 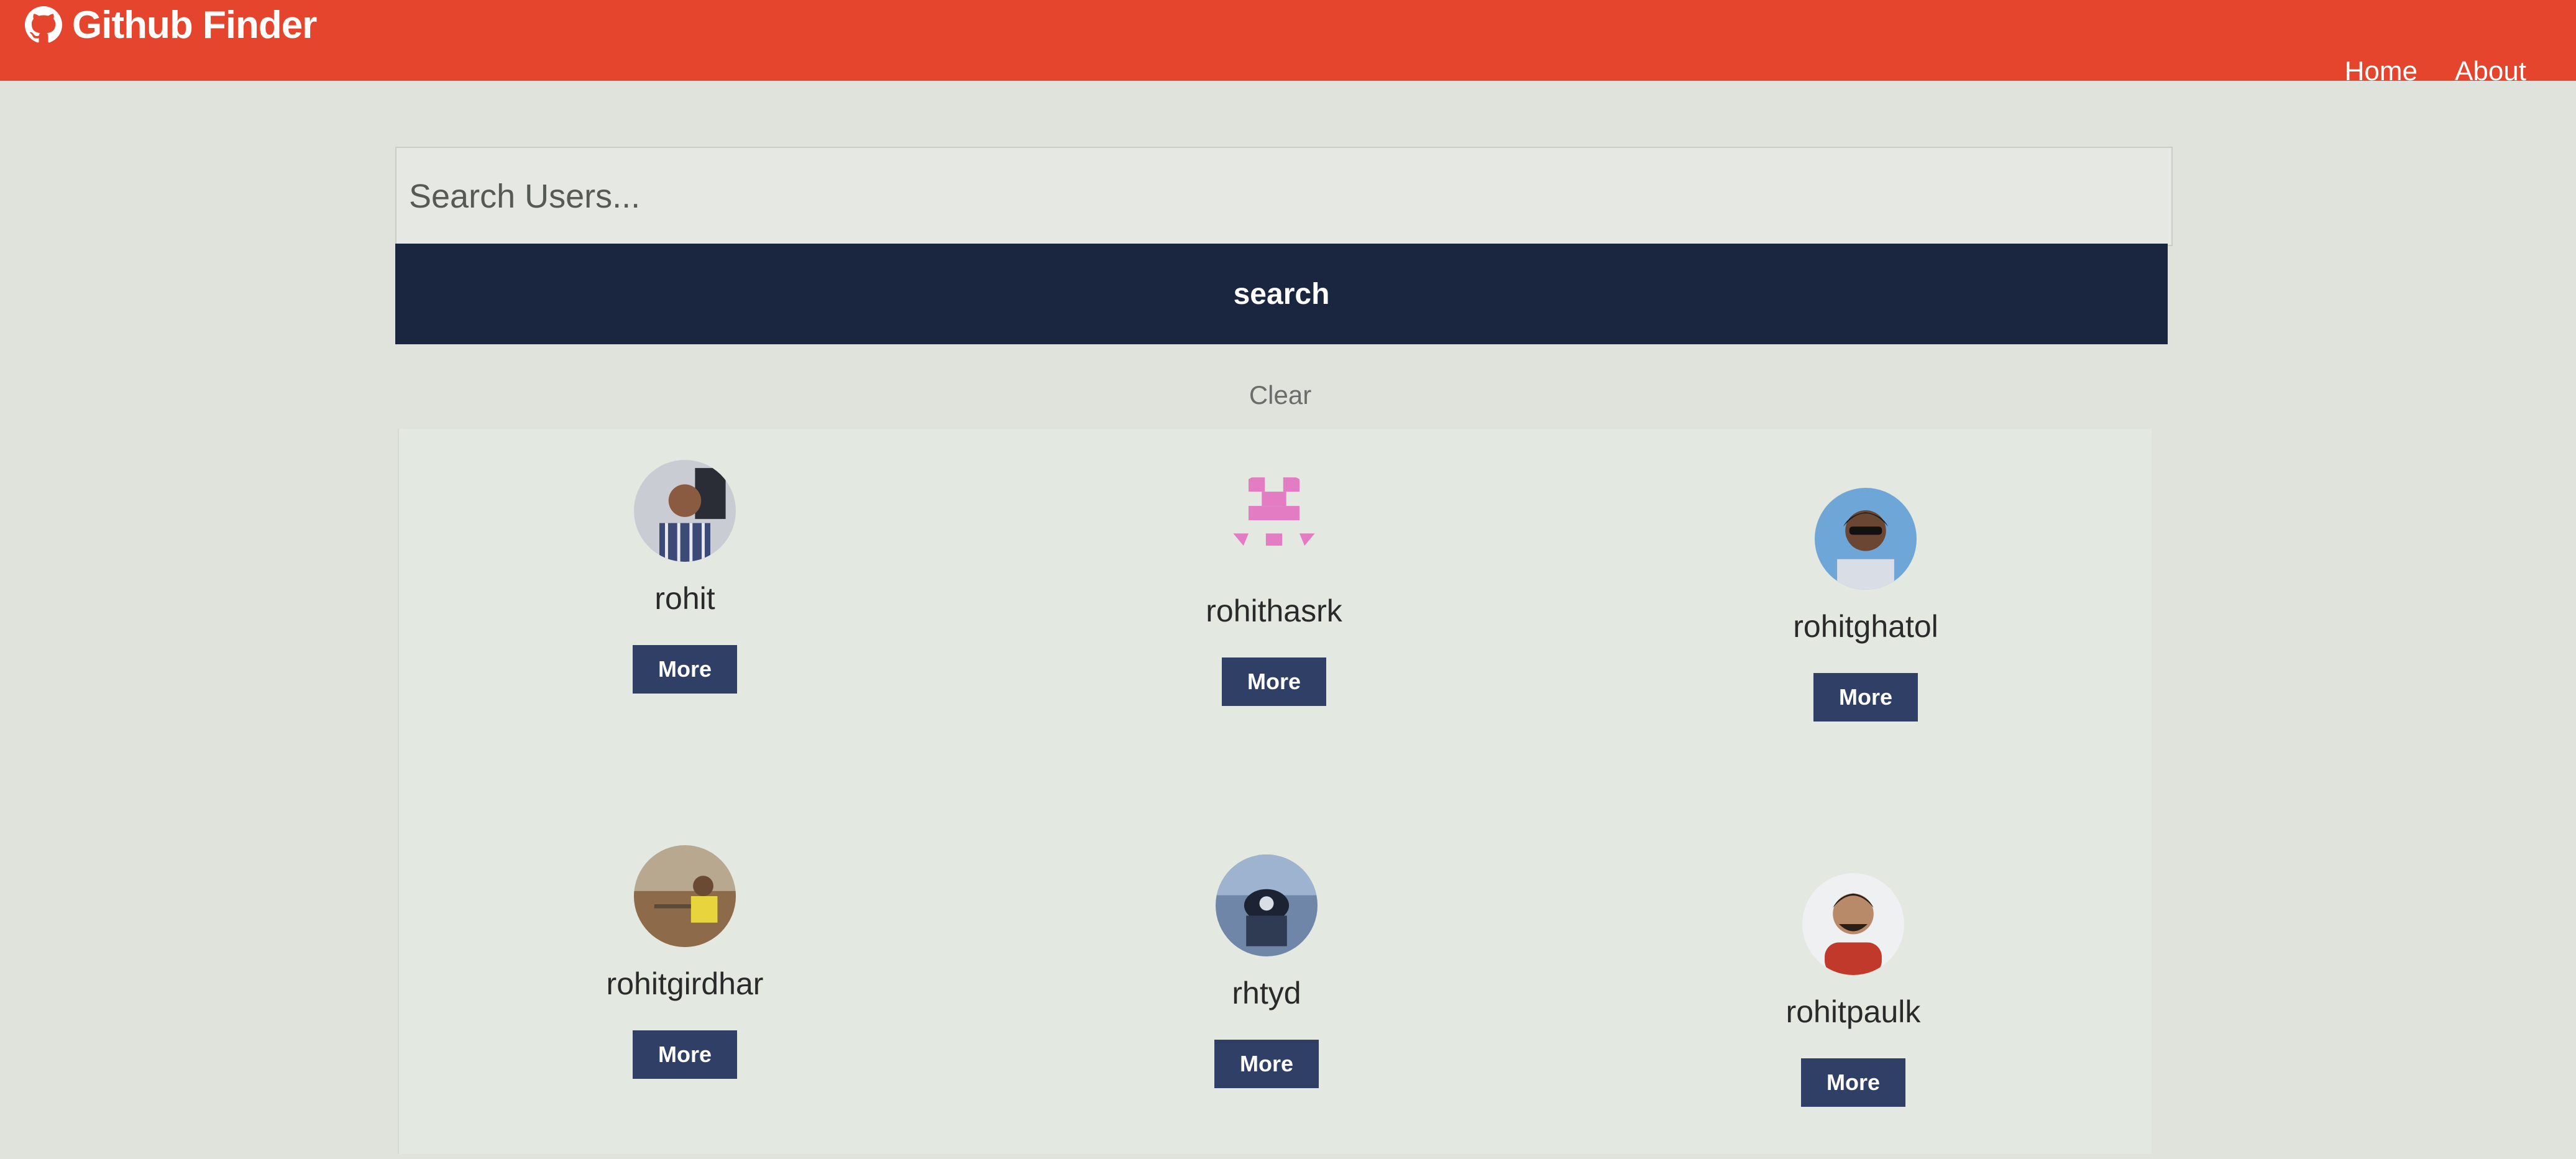 I want to click on nav-link-about: About, so click(x=2490, y=71).